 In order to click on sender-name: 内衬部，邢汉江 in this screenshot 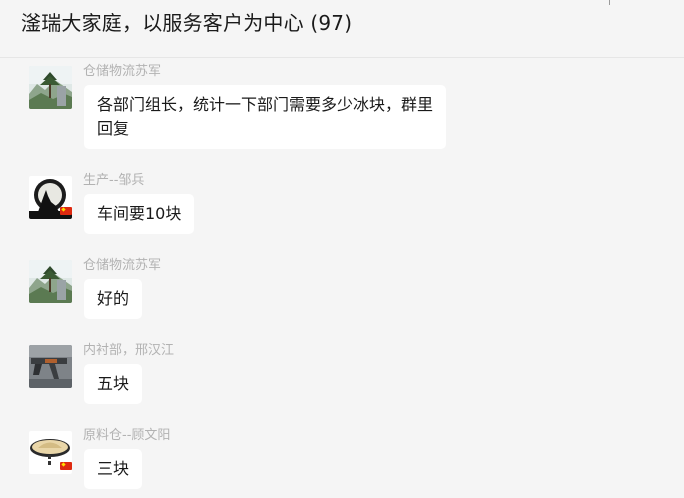, I will do `click(129, 350)`.